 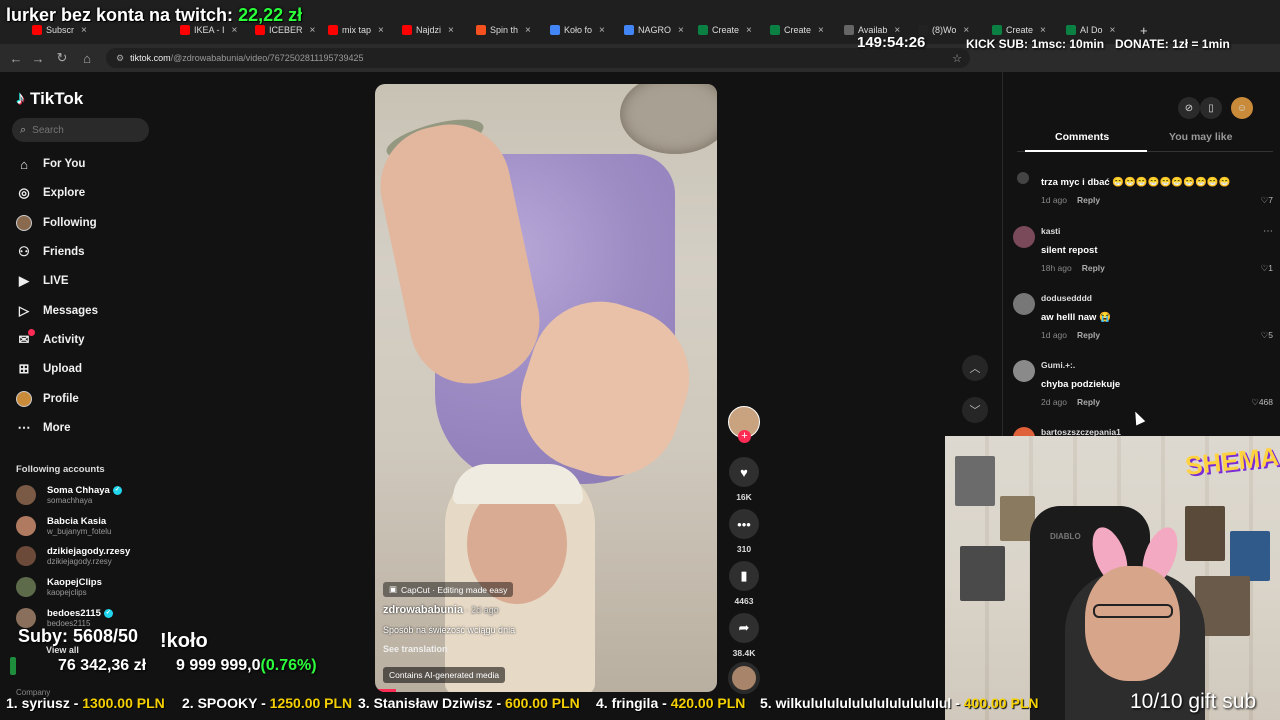 I want to click on comment-like: ♡5, so click(x=1267, y=335).